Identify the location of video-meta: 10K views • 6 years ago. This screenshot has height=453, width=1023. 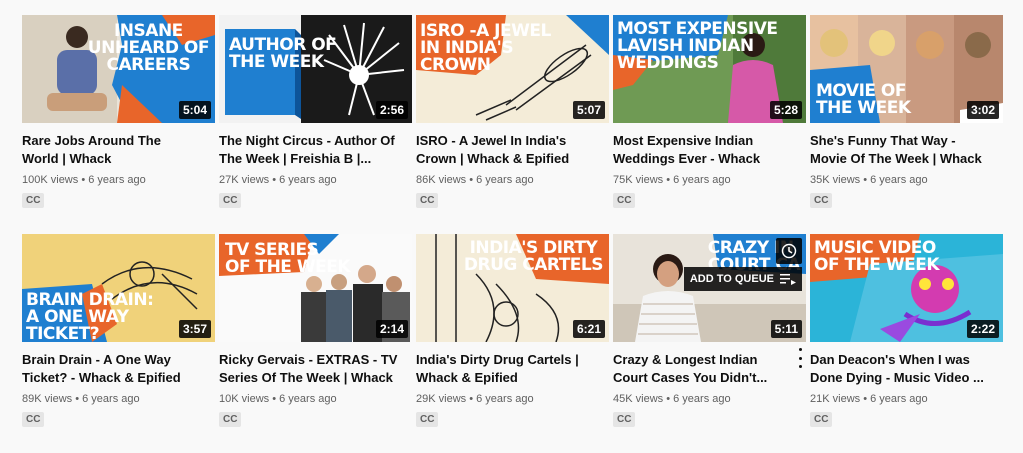
(315, 399).